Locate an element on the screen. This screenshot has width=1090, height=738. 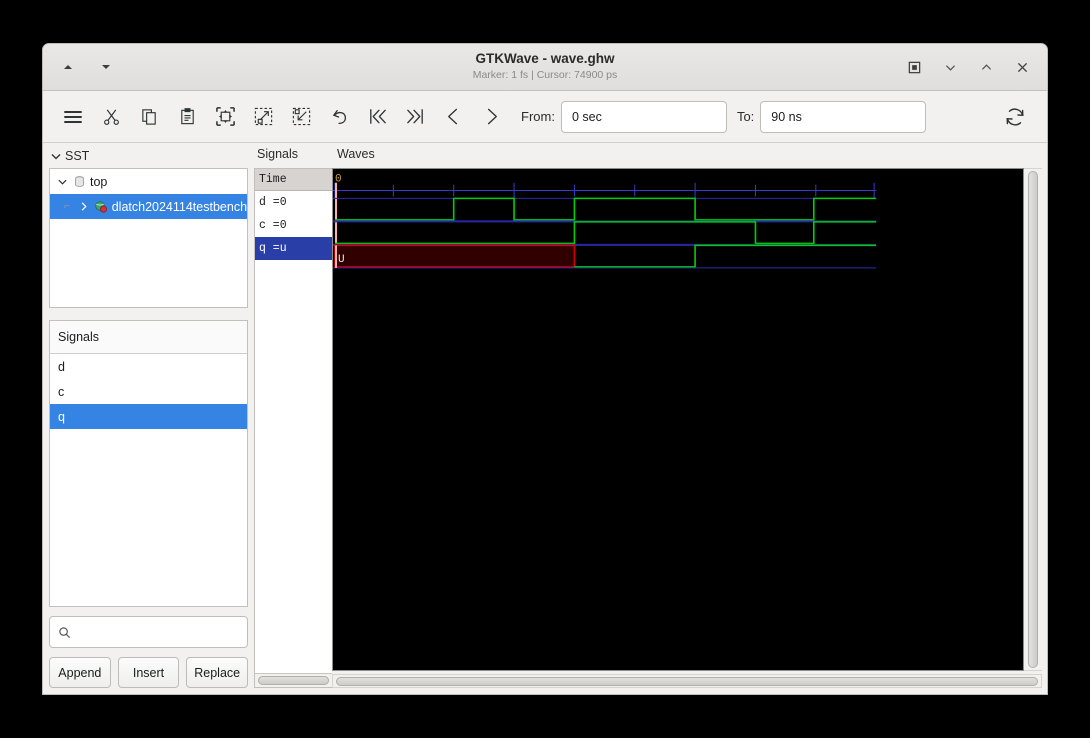
chevron-up-icon is located at coordinates (986, 67).